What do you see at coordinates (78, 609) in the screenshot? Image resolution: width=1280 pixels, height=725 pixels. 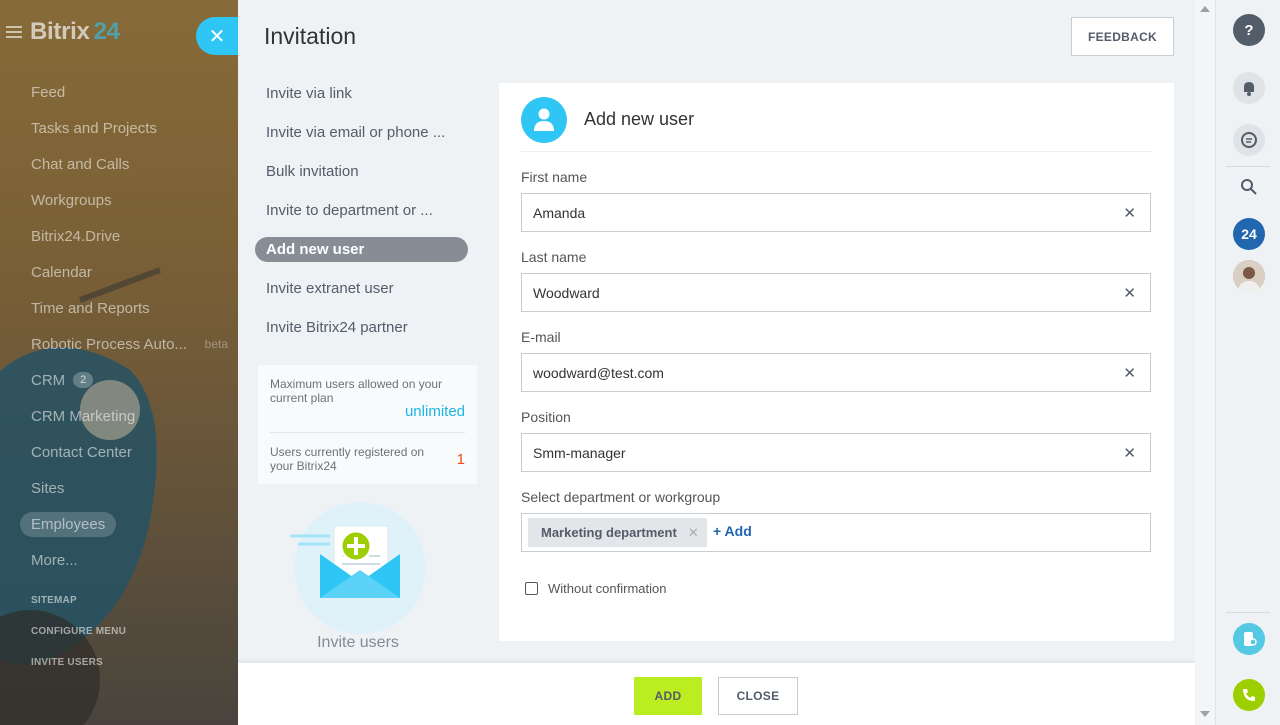 I see `sitemap-link: SITEMAP` at bounding box center [78, 609].